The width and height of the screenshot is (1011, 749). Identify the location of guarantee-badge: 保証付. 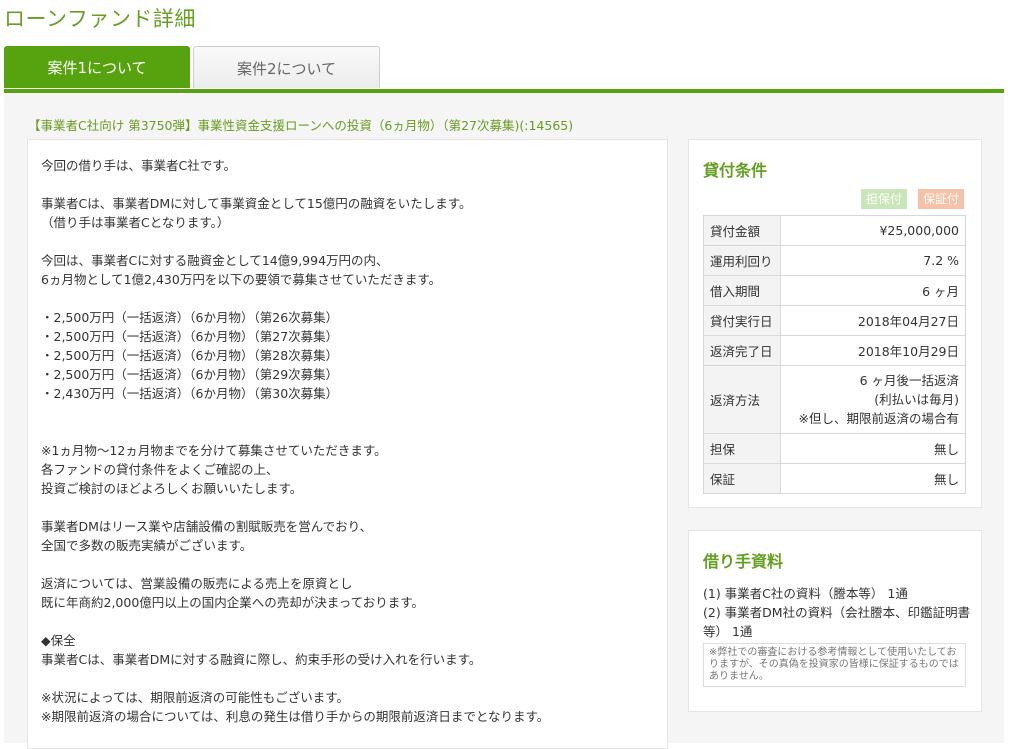
(941, 199).